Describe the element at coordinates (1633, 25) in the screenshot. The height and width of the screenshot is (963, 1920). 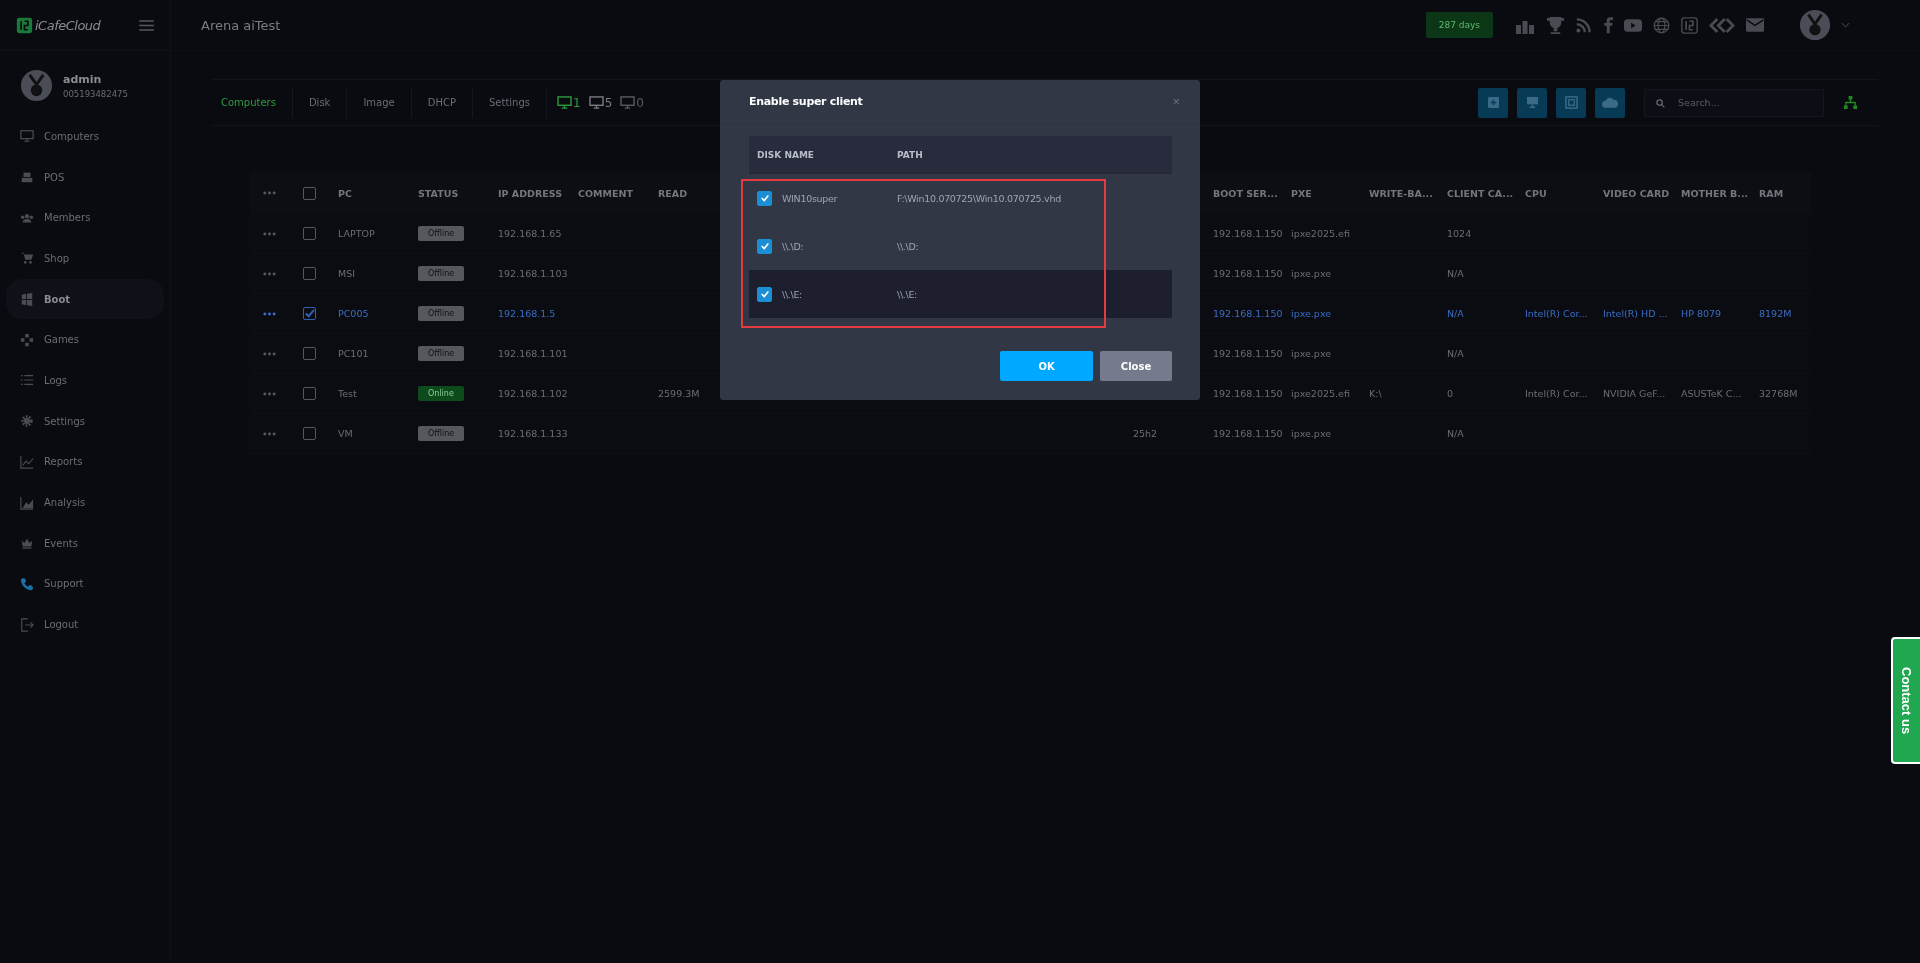
I see `video-play-icon` at that location.